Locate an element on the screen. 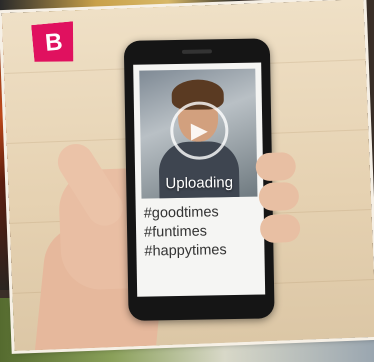 Image resolution: width=374 pixels, height=362 pixels. hashtag-list: #goodtimes #funtimes #happytimes is located at coordinates (185, 232).